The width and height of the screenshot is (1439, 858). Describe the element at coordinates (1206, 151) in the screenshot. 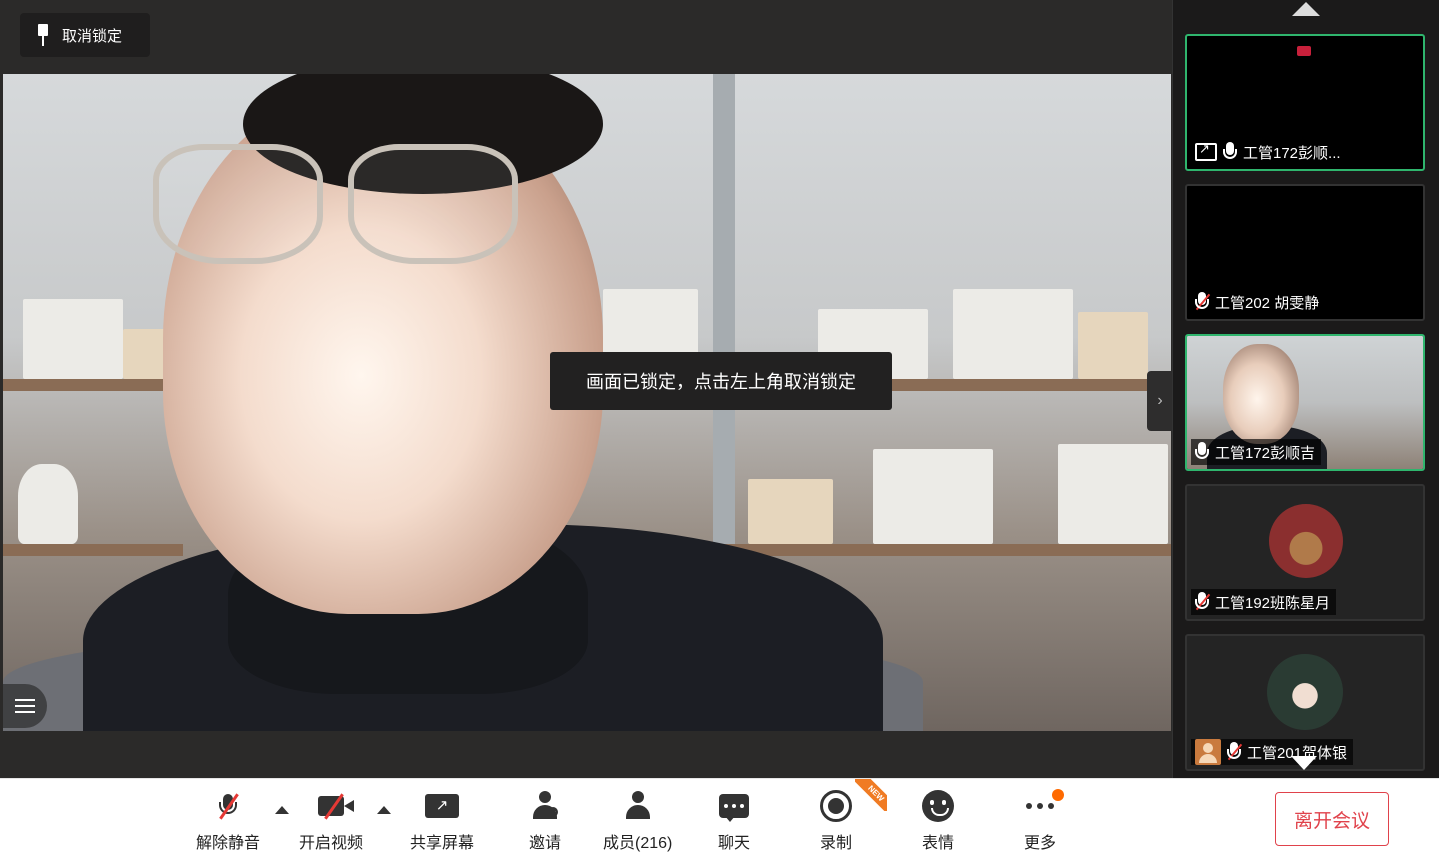

I see `screen-share-icon` at that location.